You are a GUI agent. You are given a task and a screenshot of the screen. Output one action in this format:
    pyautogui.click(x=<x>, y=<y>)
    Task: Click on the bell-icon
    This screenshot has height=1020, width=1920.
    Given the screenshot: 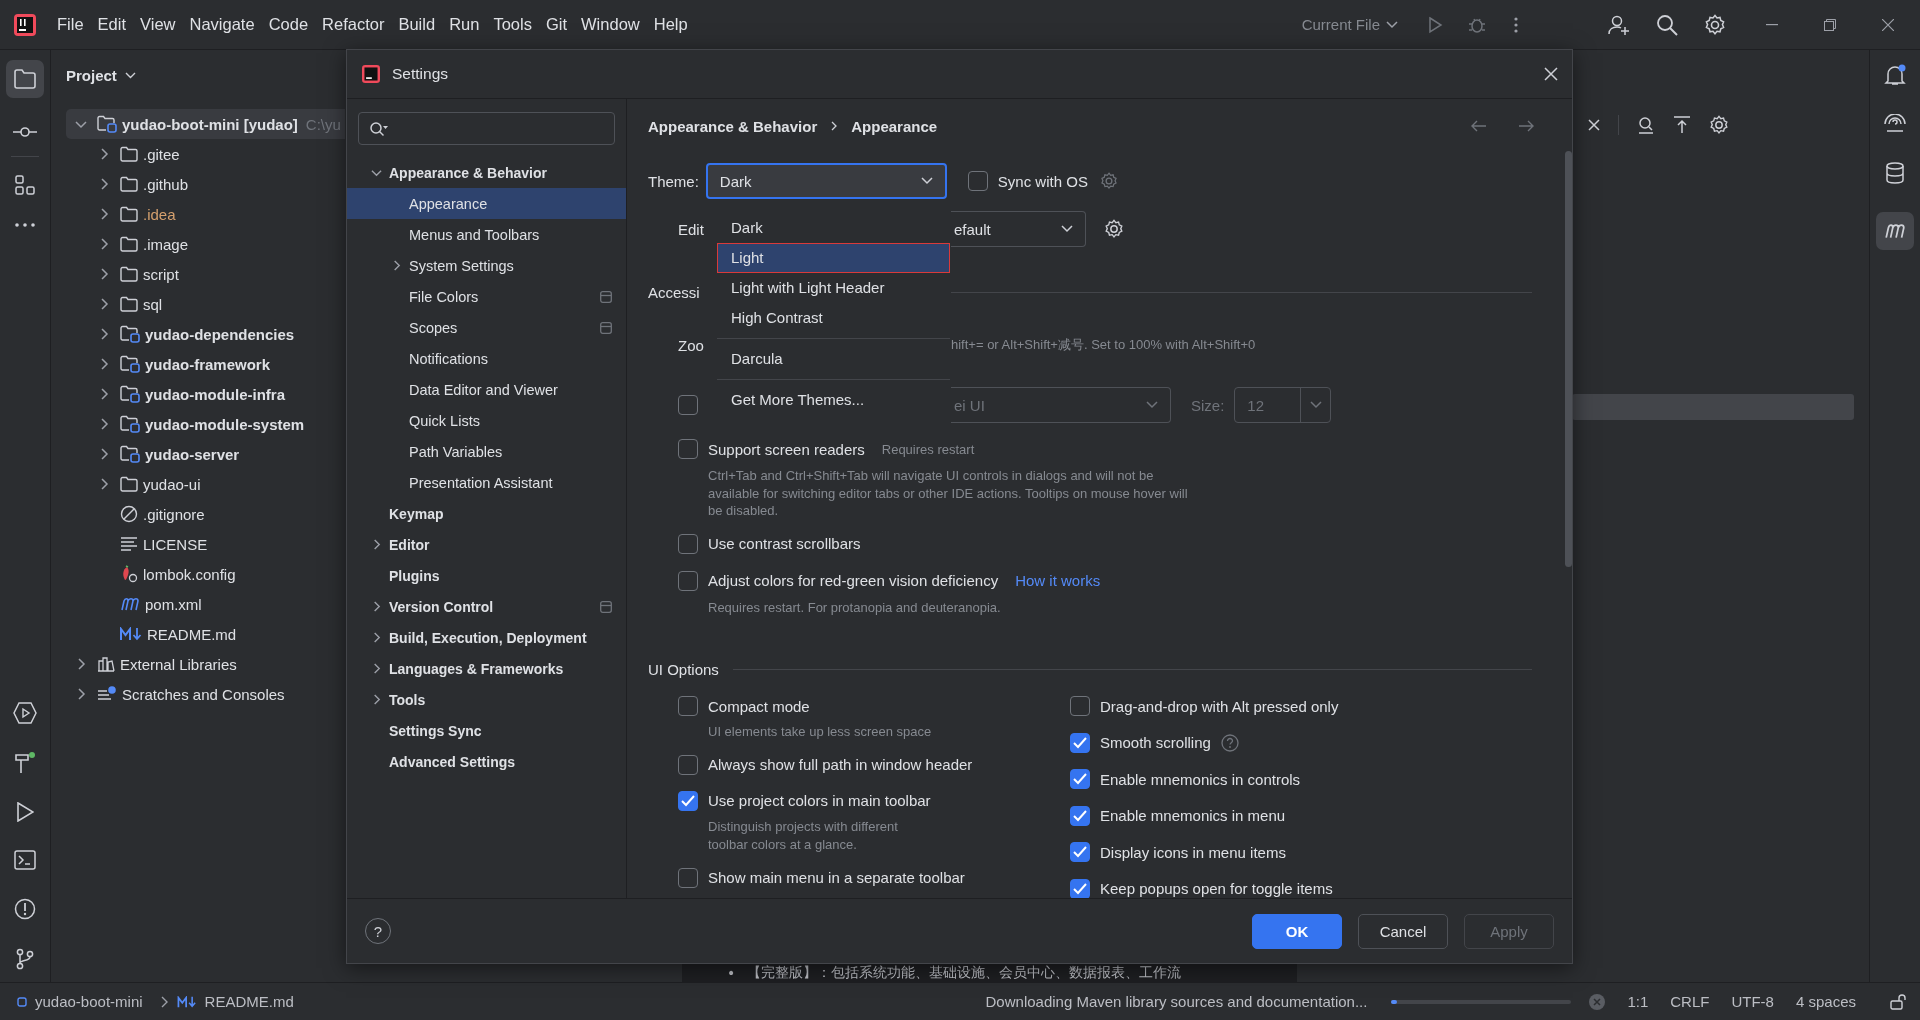 What is the action you would take?
    pyautogui.click(x=1895, y=75)
    